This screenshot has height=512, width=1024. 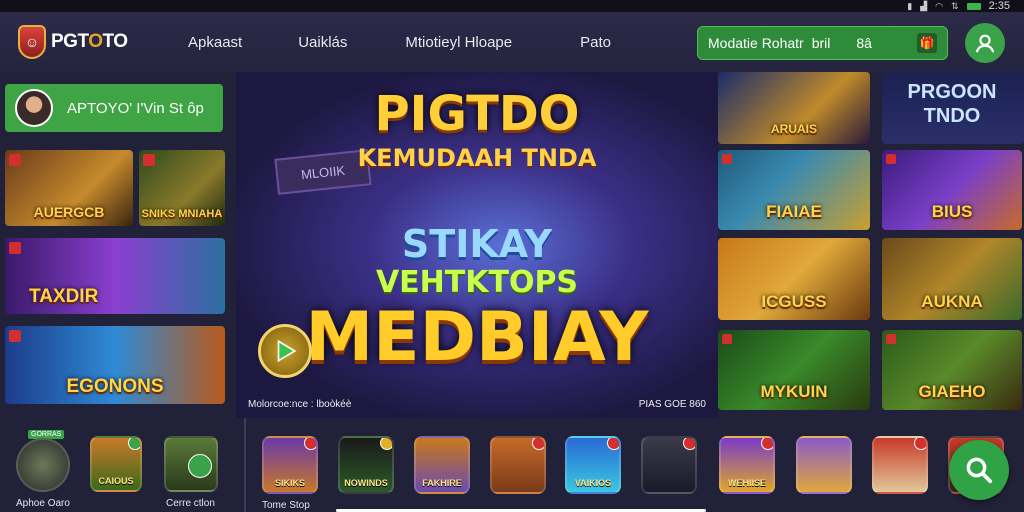 I want to click on game-tile-title: MYKUIN, so click(x=794, y=391).